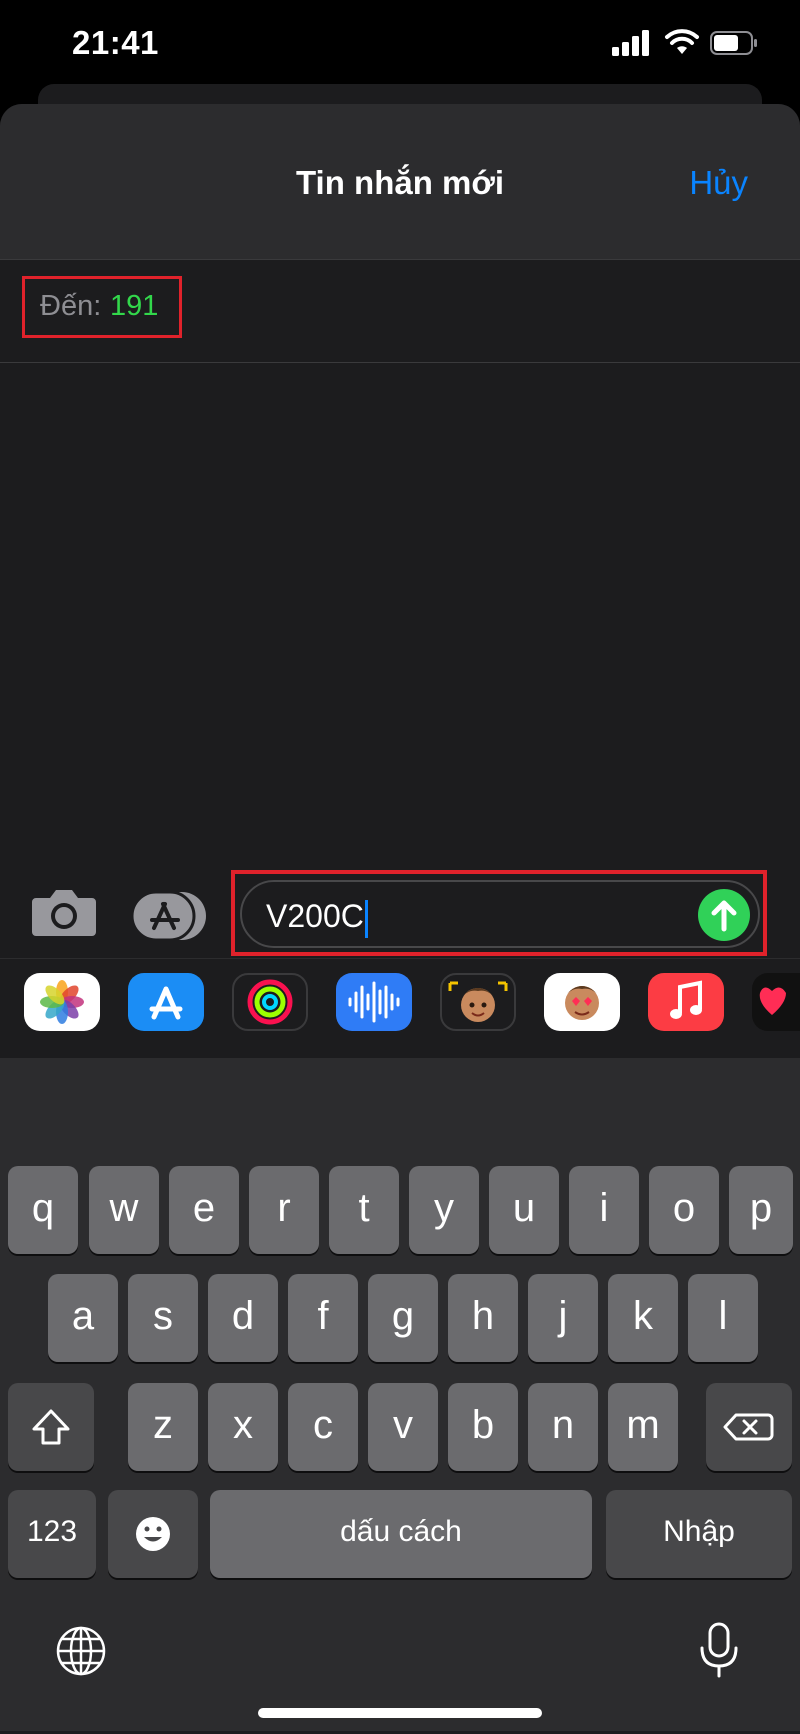 Image resolution: width=800 pixels, height=1734 pixels. What do you see at coordinates (400, 45) in the screenshot?
I see `status-bar: 21:41` at bounding box center [400, 45].